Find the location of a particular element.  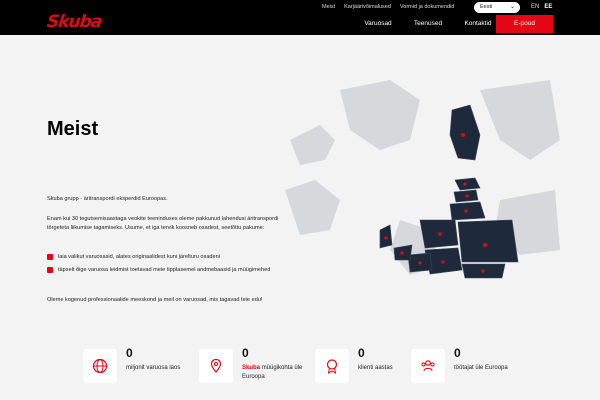

stat-label-brand: Skuba is located at coordinates (251, 368).